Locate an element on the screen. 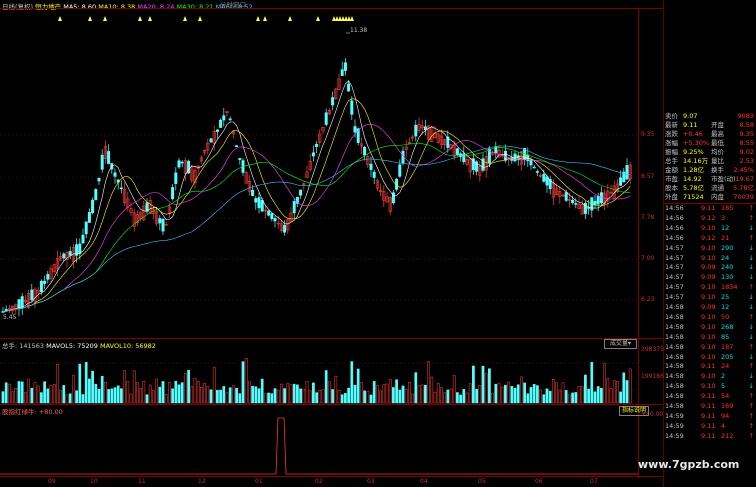 Image resolution: width=756 pixels, height=487 pixels. tick-row: 14:59 9.11 94 ↑ is located at coordinates (709, 416).